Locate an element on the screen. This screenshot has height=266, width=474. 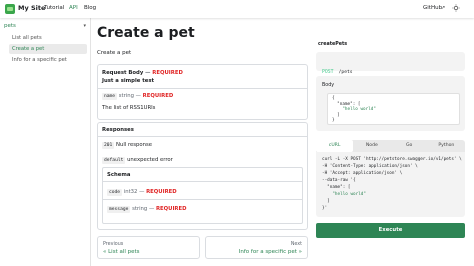
request-body-desc: Just a simple test is located at coordinates (128, 81).